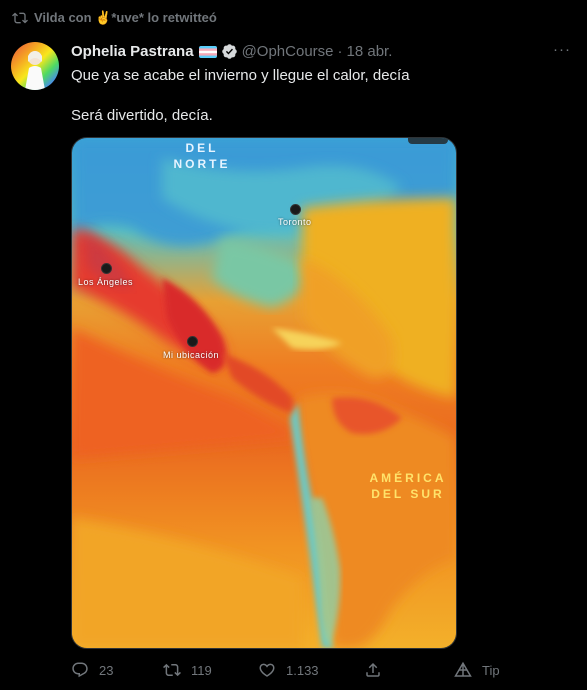 Image resolution: width=587 pixels, height=690 pixels. Describe the element at coordinates (288, 51) in the screenshot. I see `author-handle: @OphCourse` at that location.